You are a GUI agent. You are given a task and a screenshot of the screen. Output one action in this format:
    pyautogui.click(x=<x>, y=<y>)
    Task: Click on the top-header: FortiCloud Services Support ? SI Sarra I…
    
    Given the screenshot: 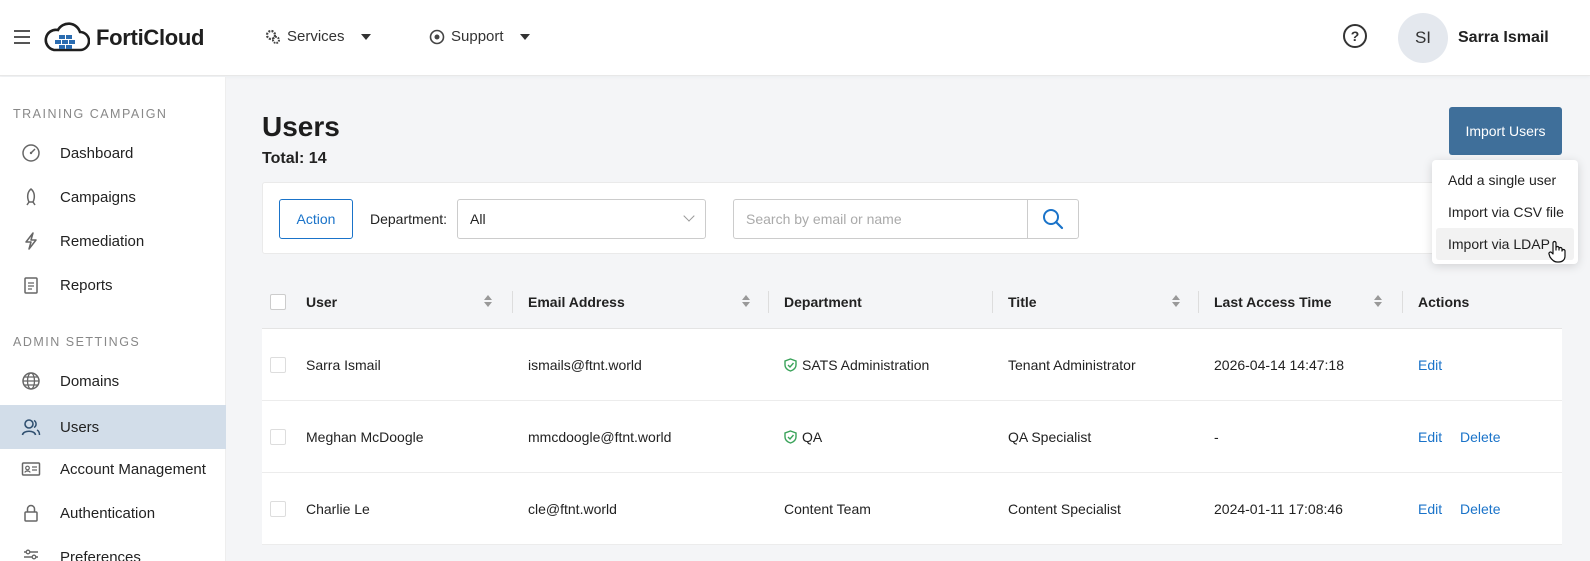 What is the action you would take?
    pyautogui.click(x=795, y=38)
    